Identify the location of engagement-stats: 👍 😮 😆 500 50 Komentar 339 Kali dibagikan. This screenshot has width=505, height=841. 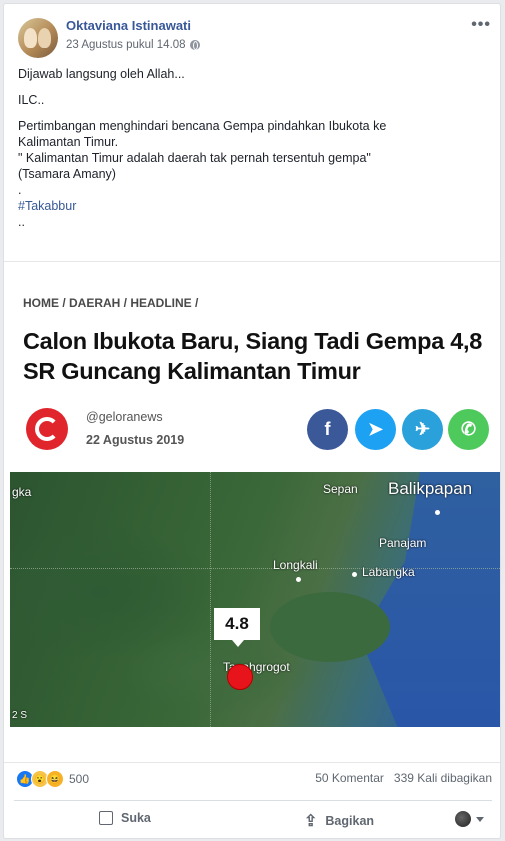
(254, 781).